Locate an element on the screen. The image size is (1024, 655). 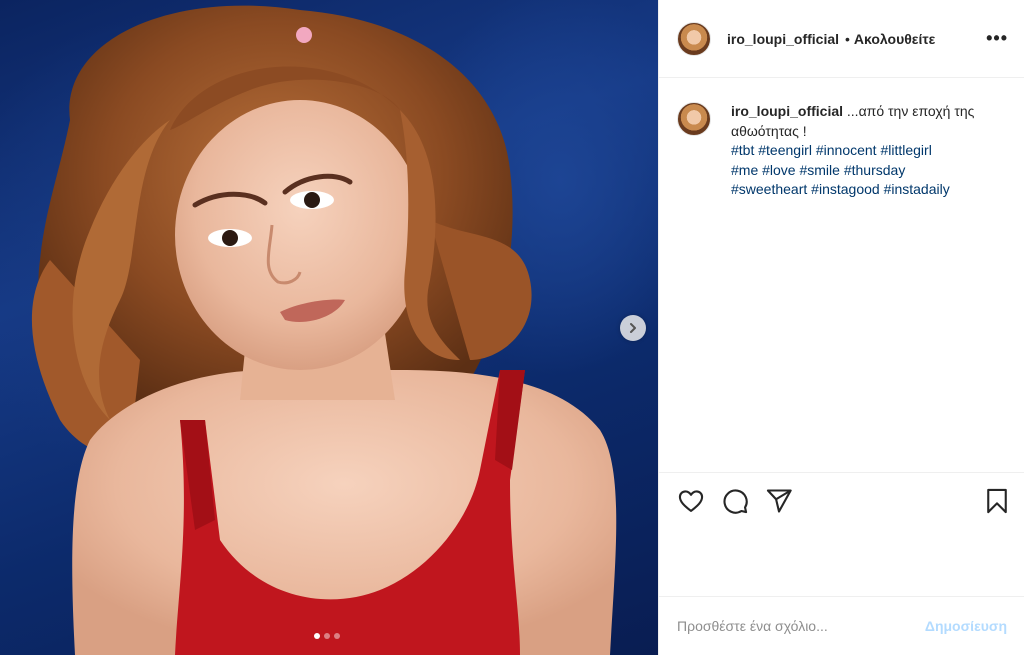
save-button is located at coordinates (997, 501).